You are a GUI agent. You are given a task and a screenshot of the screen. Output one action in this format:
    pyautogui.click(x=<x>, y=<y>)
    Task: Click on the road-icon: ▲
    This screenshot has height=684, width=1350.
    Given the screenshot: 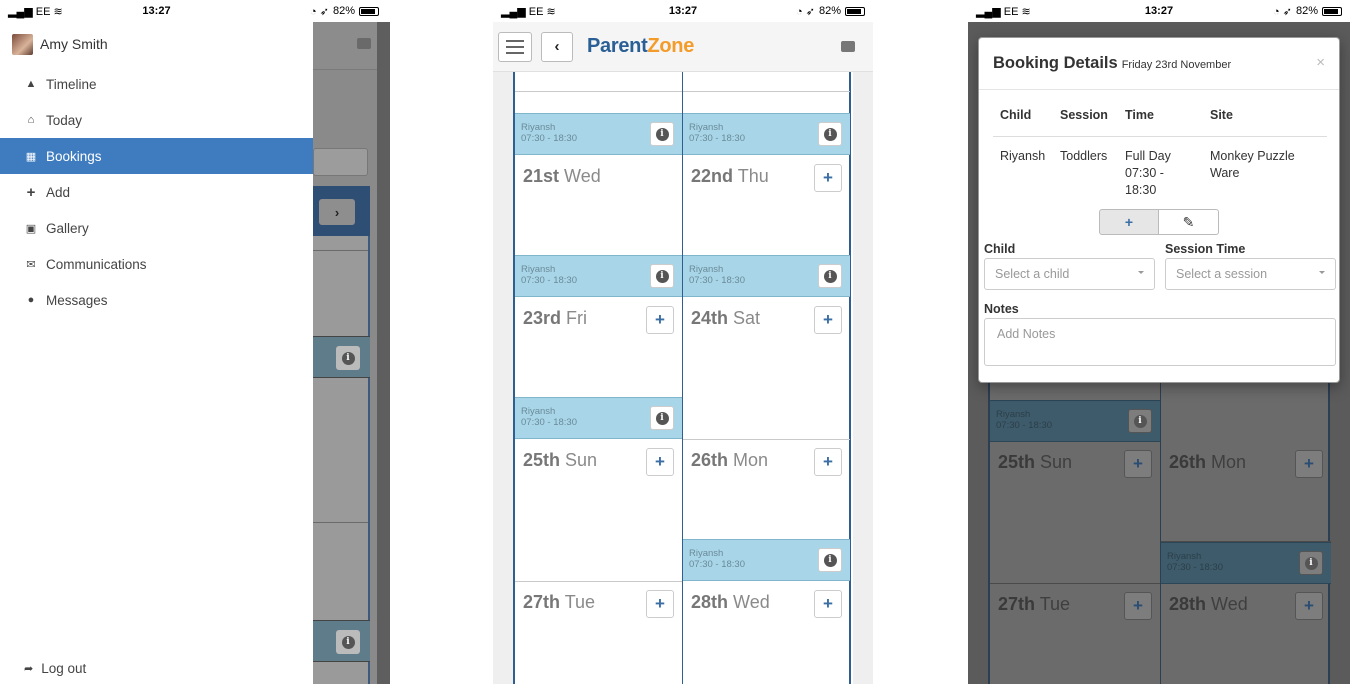 What is the action you would take?
    pyautogui.click(x=31, y=84)
    